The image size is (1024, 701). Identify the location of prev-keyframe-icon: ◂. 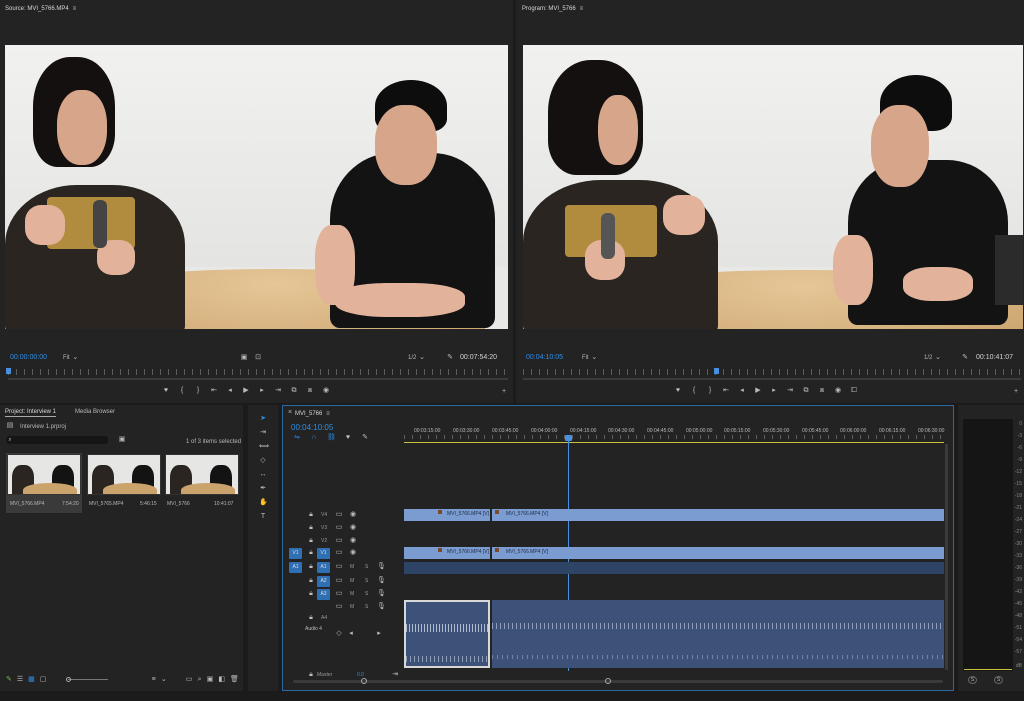
(351, 634).